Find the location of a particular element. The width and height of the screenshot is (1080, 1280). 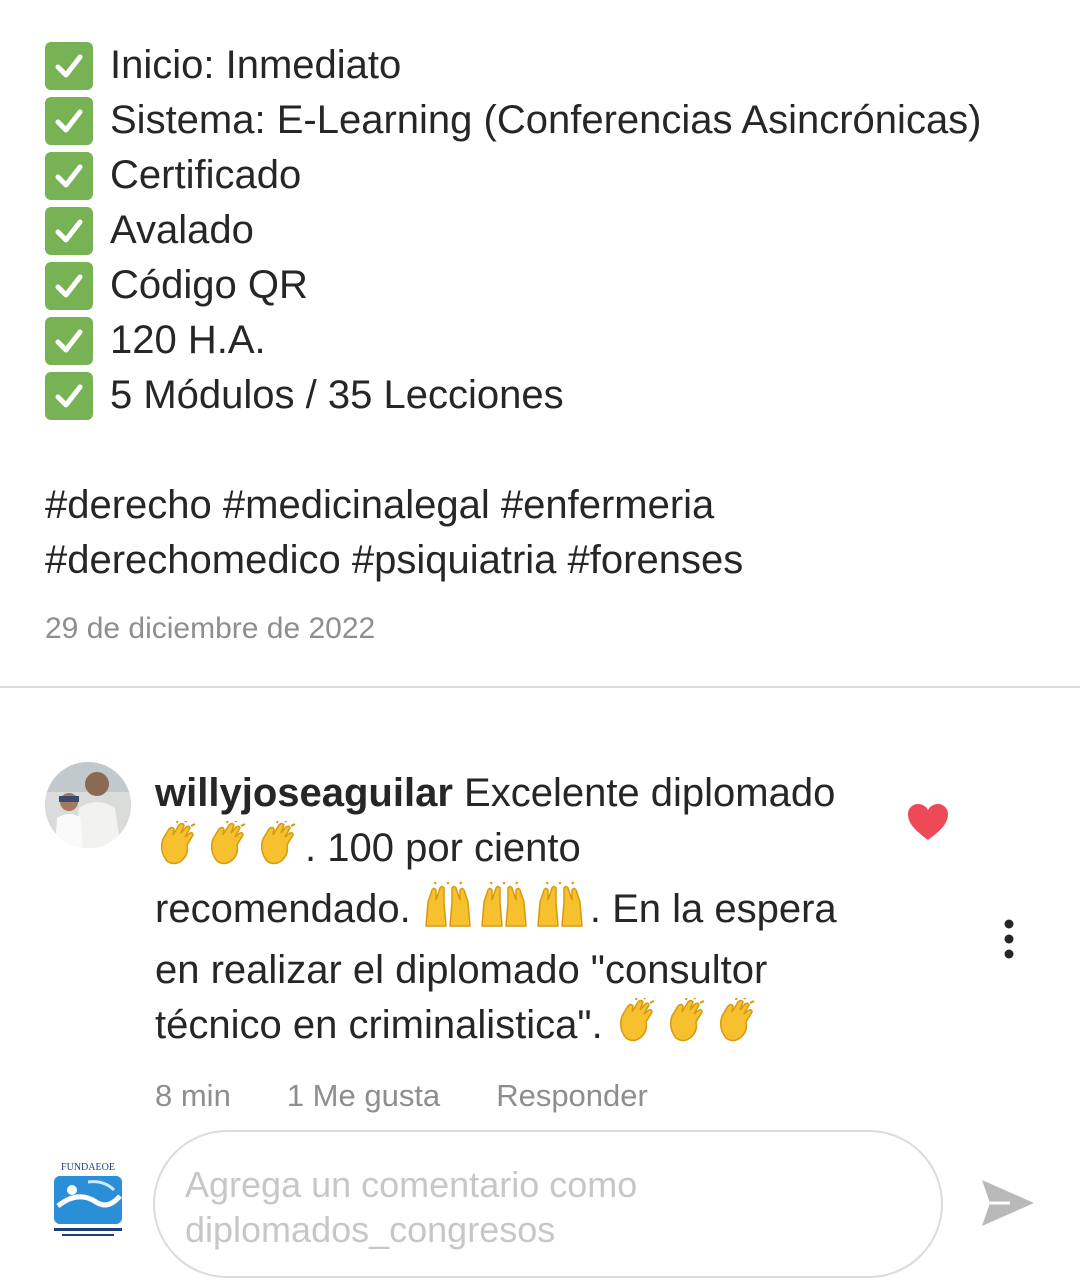

like-heart-icon is located at coordinates (928, 824).